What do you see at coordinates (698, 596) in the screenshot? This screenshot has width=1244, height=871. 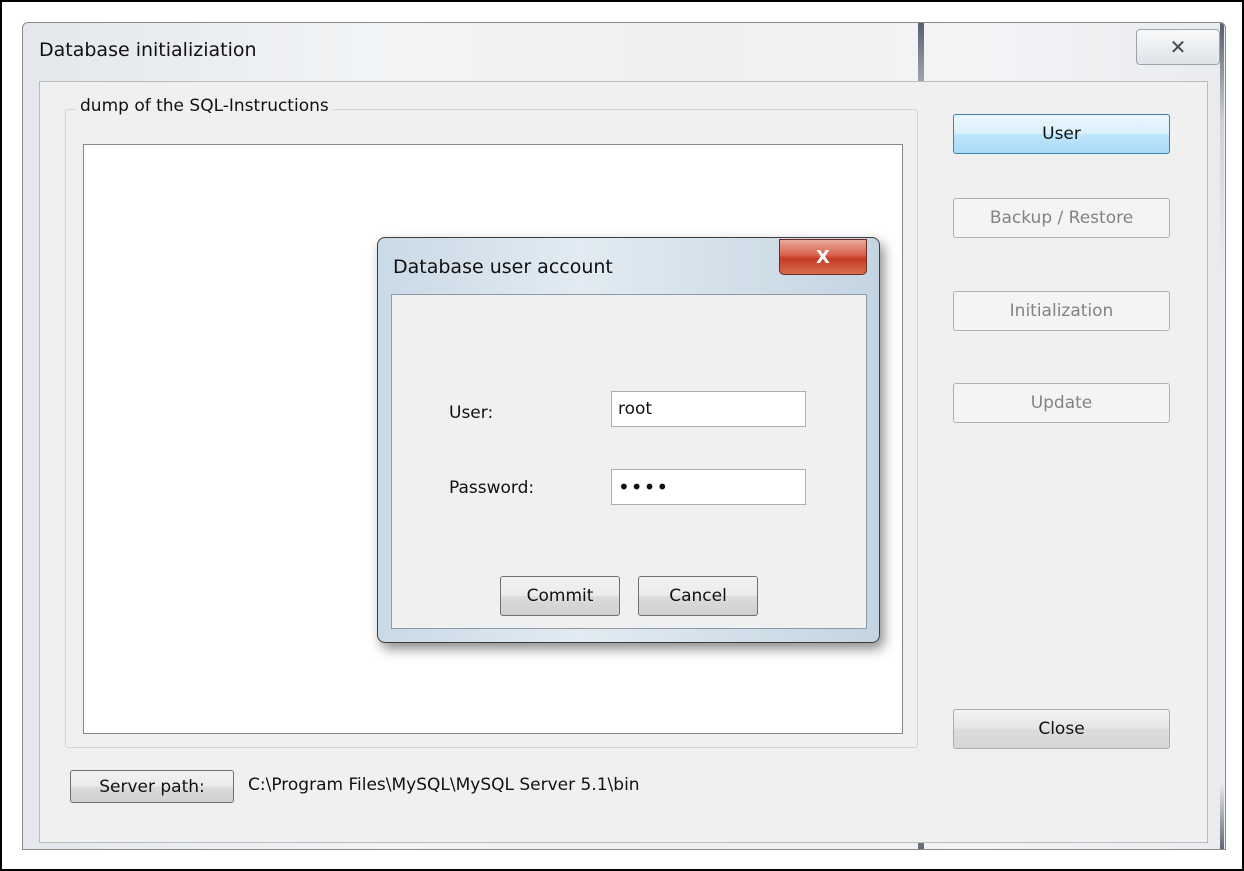 I see `cancel-button: Cancel` at bounding box center [698, 596].